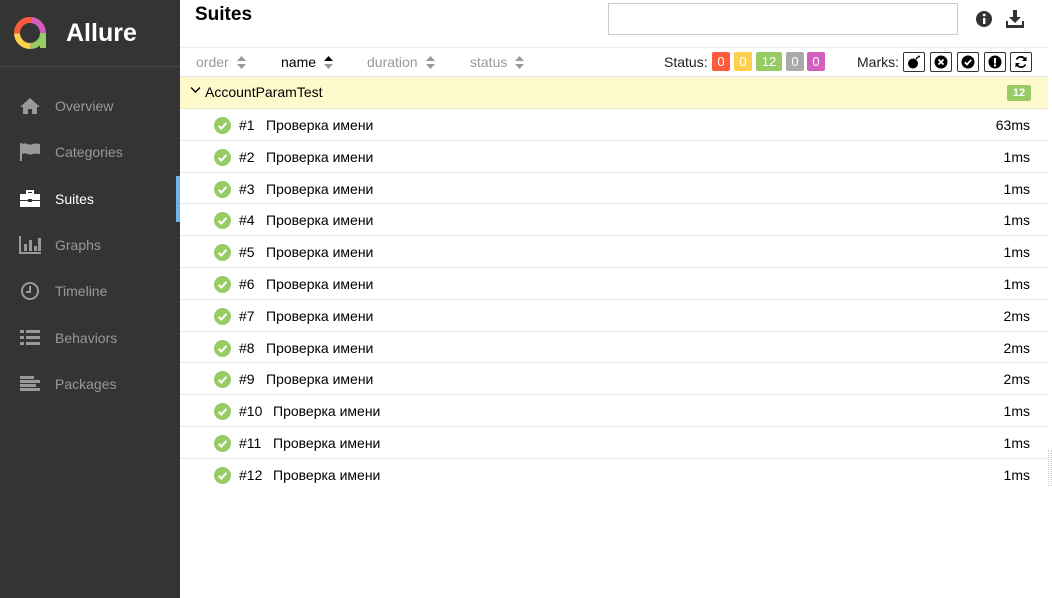  Describe the element at coordinates (686, 62) in the screenshot. I see `status-label: Status:` at that location.